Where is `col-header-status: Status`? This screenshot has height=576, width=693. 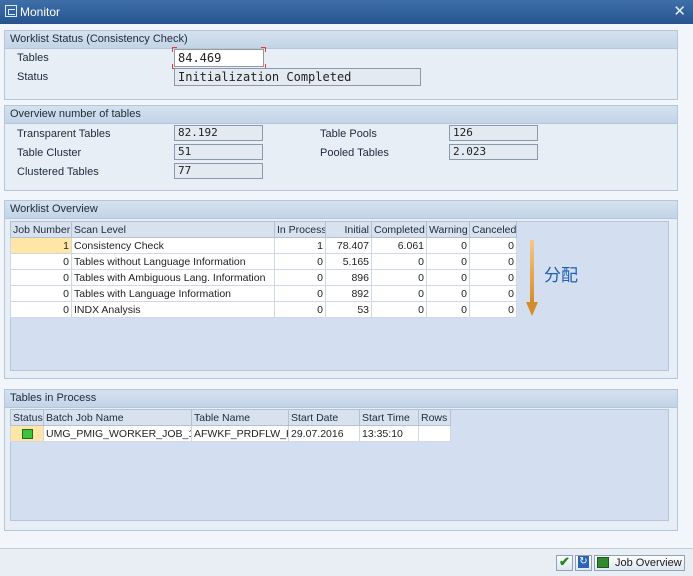 col-header-status: Status is located at coordinates (27, 417).